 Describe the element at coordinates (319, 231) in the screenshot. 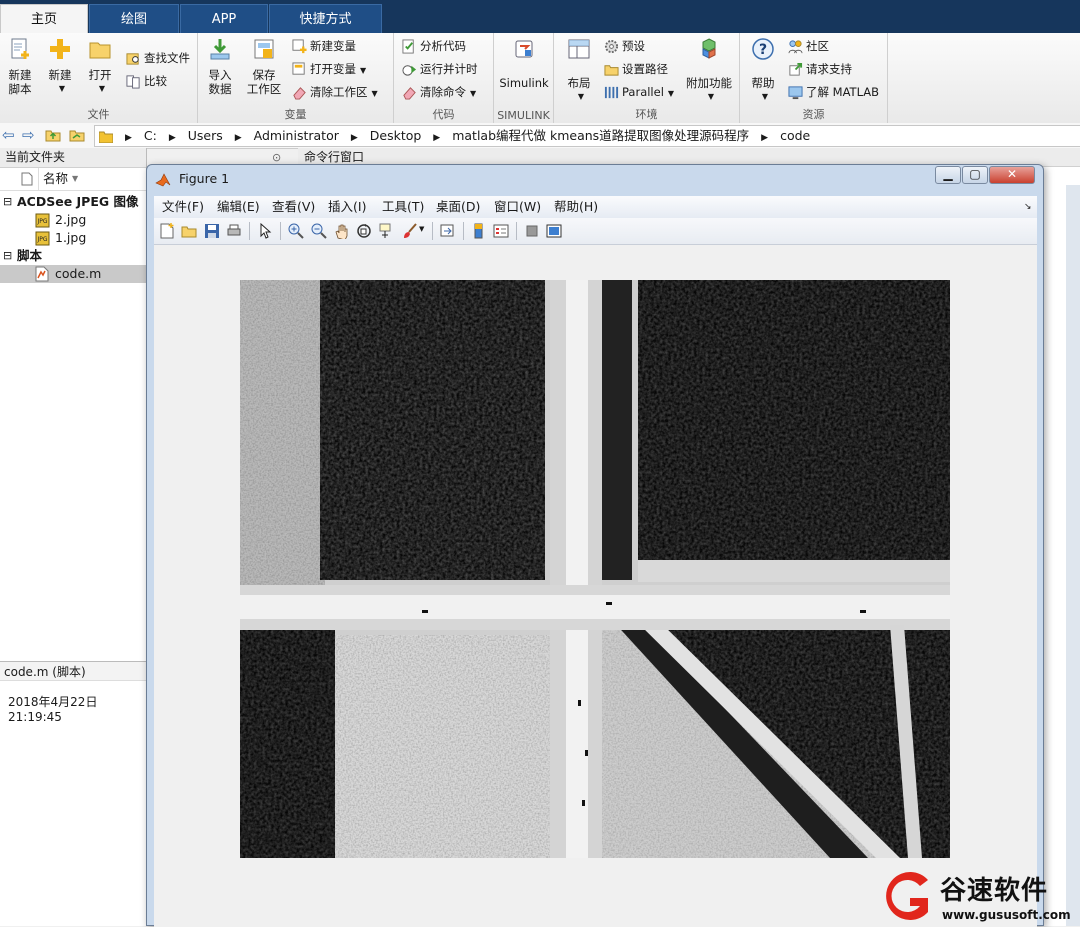

I see `zoom-out-icon` at that location.